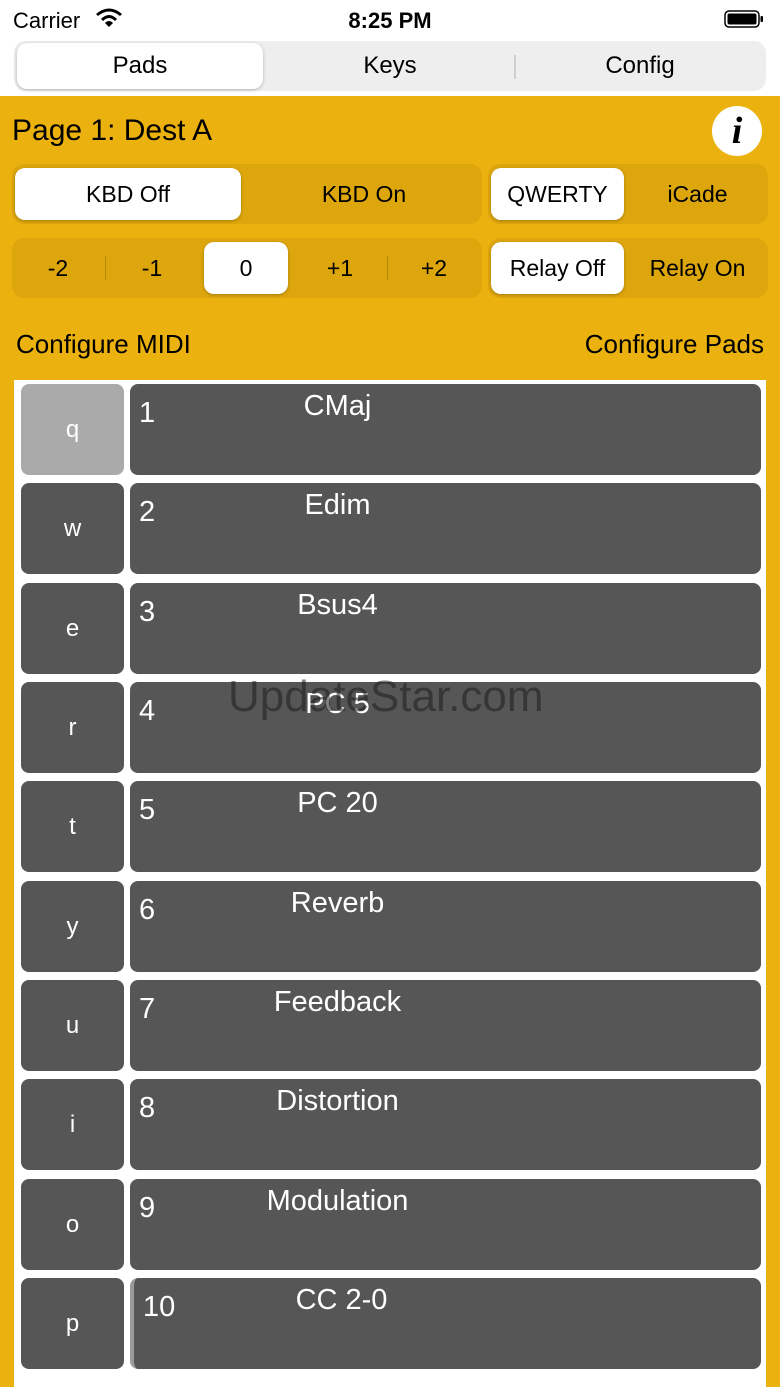  What do you see at coordinates (247, 194) in the screenshot?
I see `kbd-toggle: KBD Off KBD On` at bounding box center [247, 194].